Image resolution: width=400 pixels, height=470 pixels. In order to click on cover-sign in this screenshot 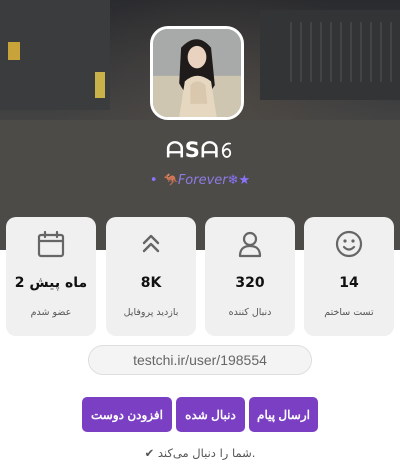, I will do `click(14, 51)`.